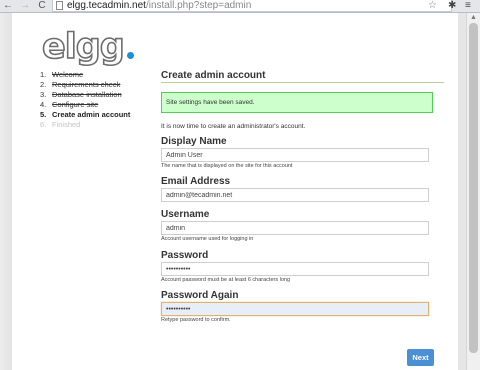 The image size is (480, 370). I want to click on step-item: 3. Database installation, so click(81, 94).